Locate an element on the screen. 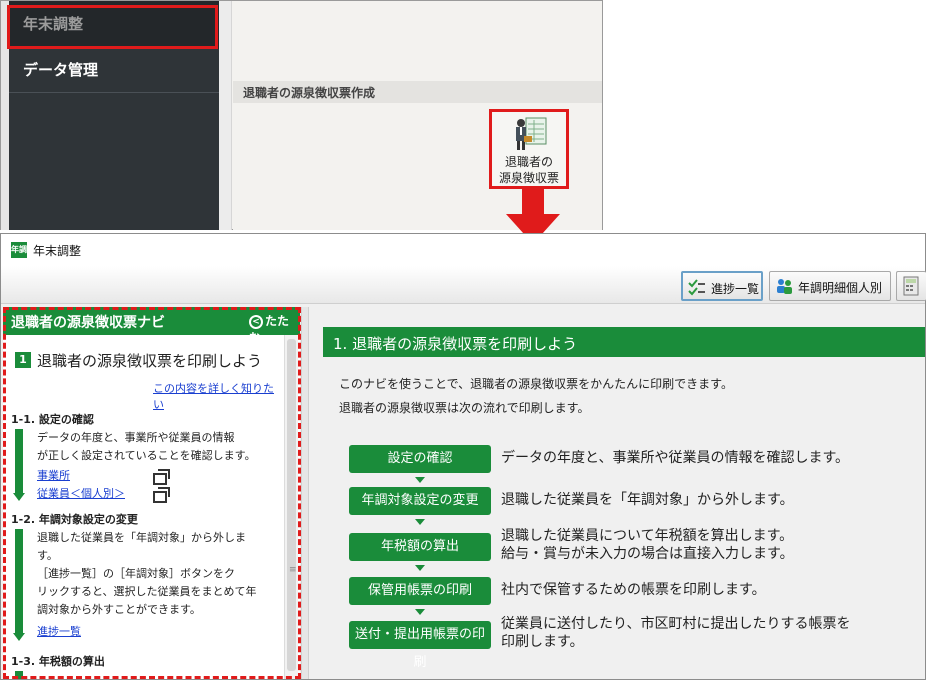 The image size is (926, 680). calculator-icon is located at coordinates (911, 286).